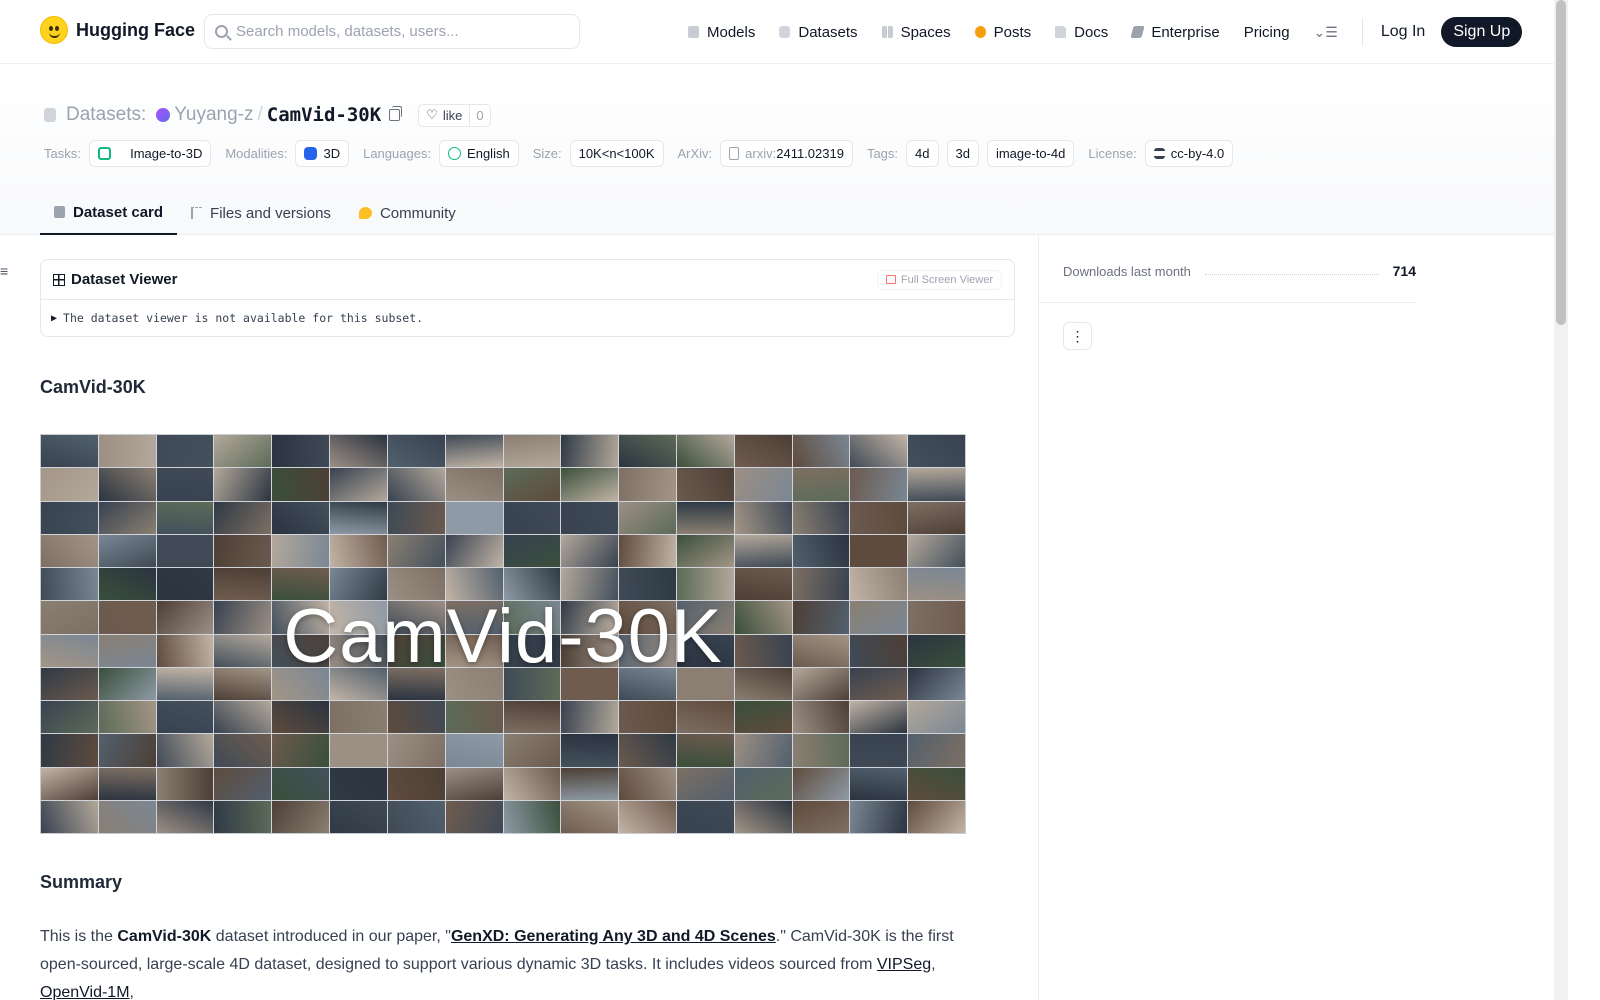 The height and width of the screenshot is (1000, 1600). Describe the element at coordinates (1403, 32) in the screenshot. I see `login-link: Log In` at that location.